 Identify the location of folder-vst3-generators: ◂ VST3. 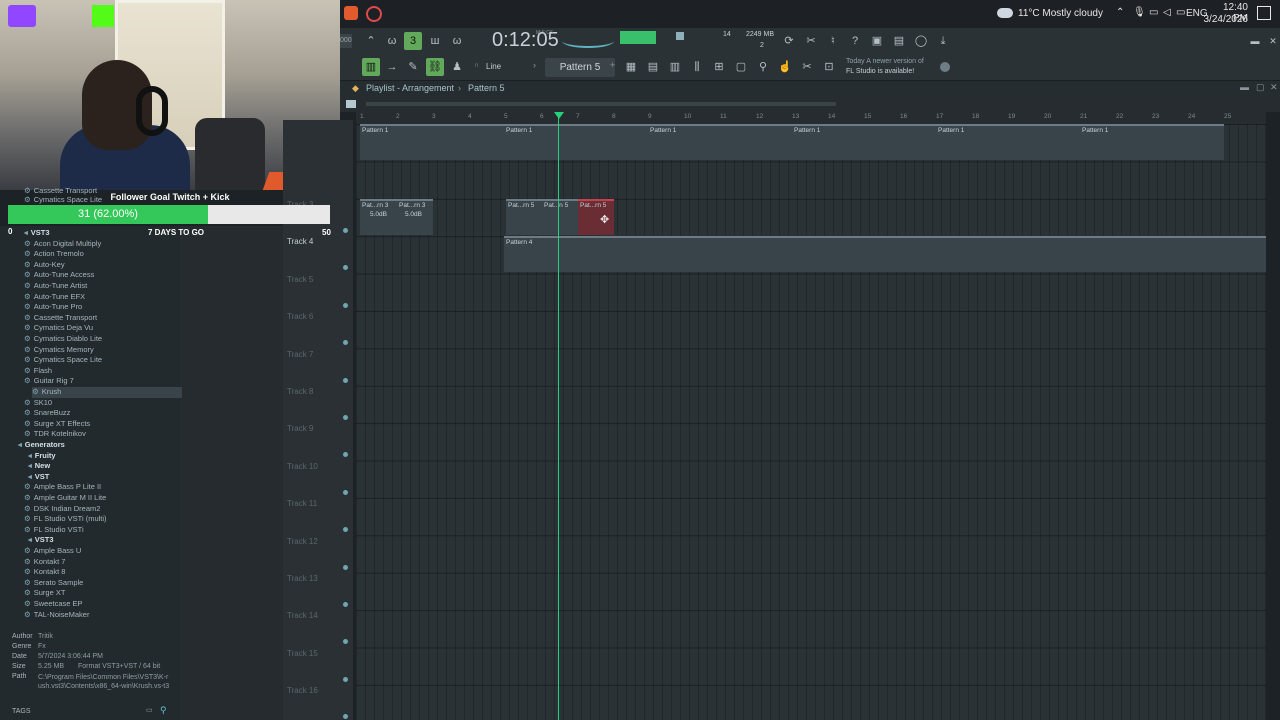
(41, 540).